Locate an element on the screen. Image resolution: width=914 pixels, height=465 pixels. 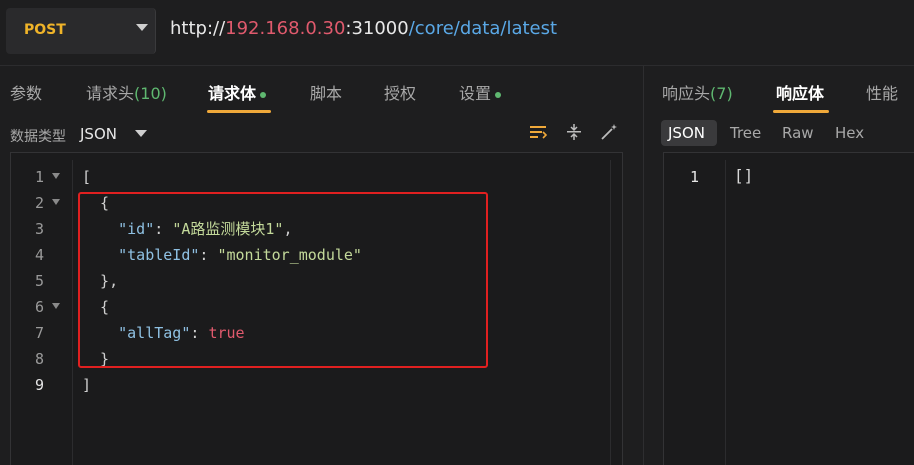
tab-params: 参数 is located at coordinates (26, 92).